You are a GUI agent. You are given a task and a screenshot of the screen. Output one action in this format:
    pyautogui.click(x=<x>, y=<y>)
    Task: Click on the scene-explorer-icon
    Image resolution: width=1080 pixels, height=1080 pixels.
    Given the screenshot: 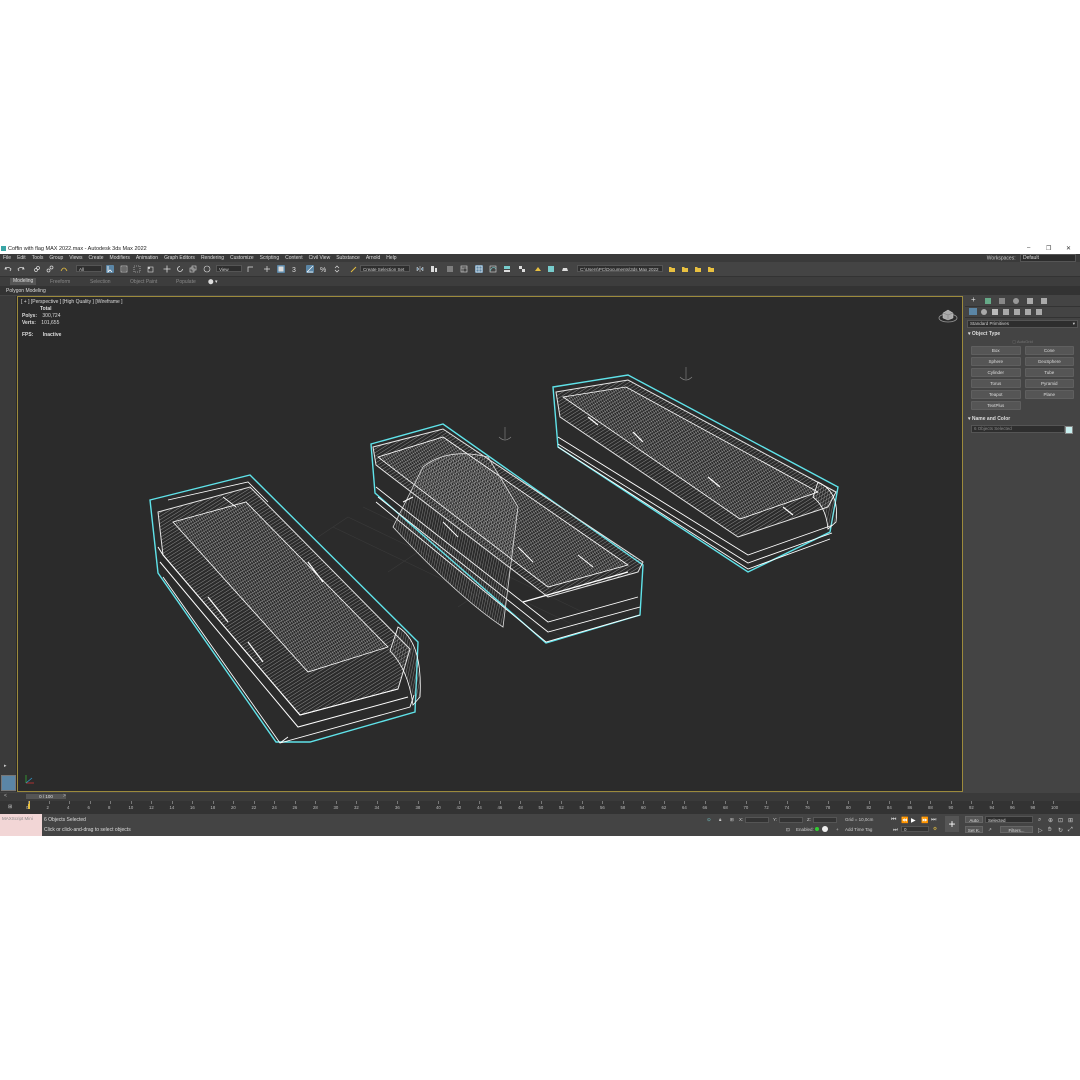 What is the action you would take?
    pyautogui.click(x=464, y=269)
    